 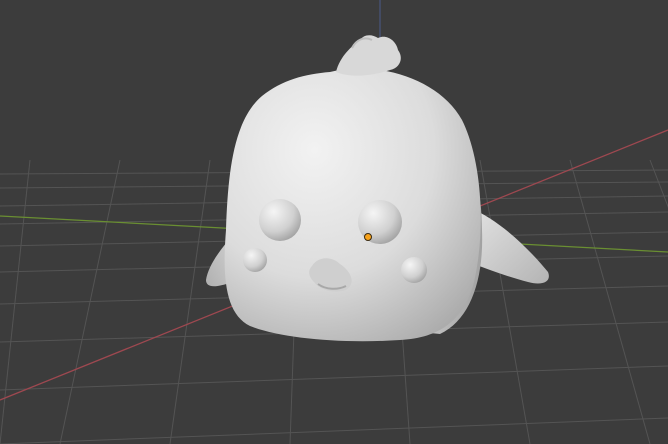 What do you see at coordinates (368, 237) in the screenshot?
I see `object-origin-icon` at bounding box center [368, 237].